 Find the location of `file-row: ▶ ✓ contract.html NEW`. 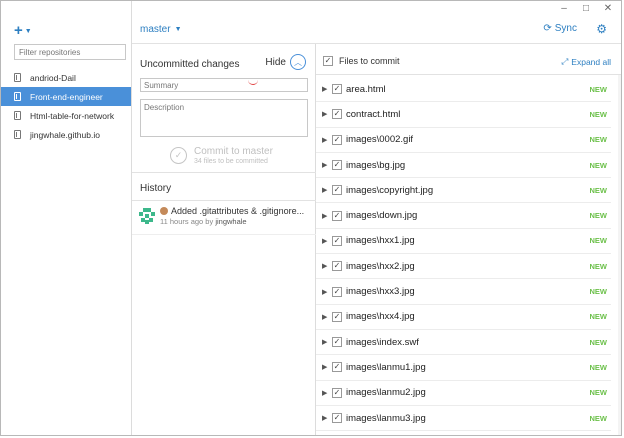

file-row: ▶ ✓ contract.html NEW is located at coordinates (463, 115).